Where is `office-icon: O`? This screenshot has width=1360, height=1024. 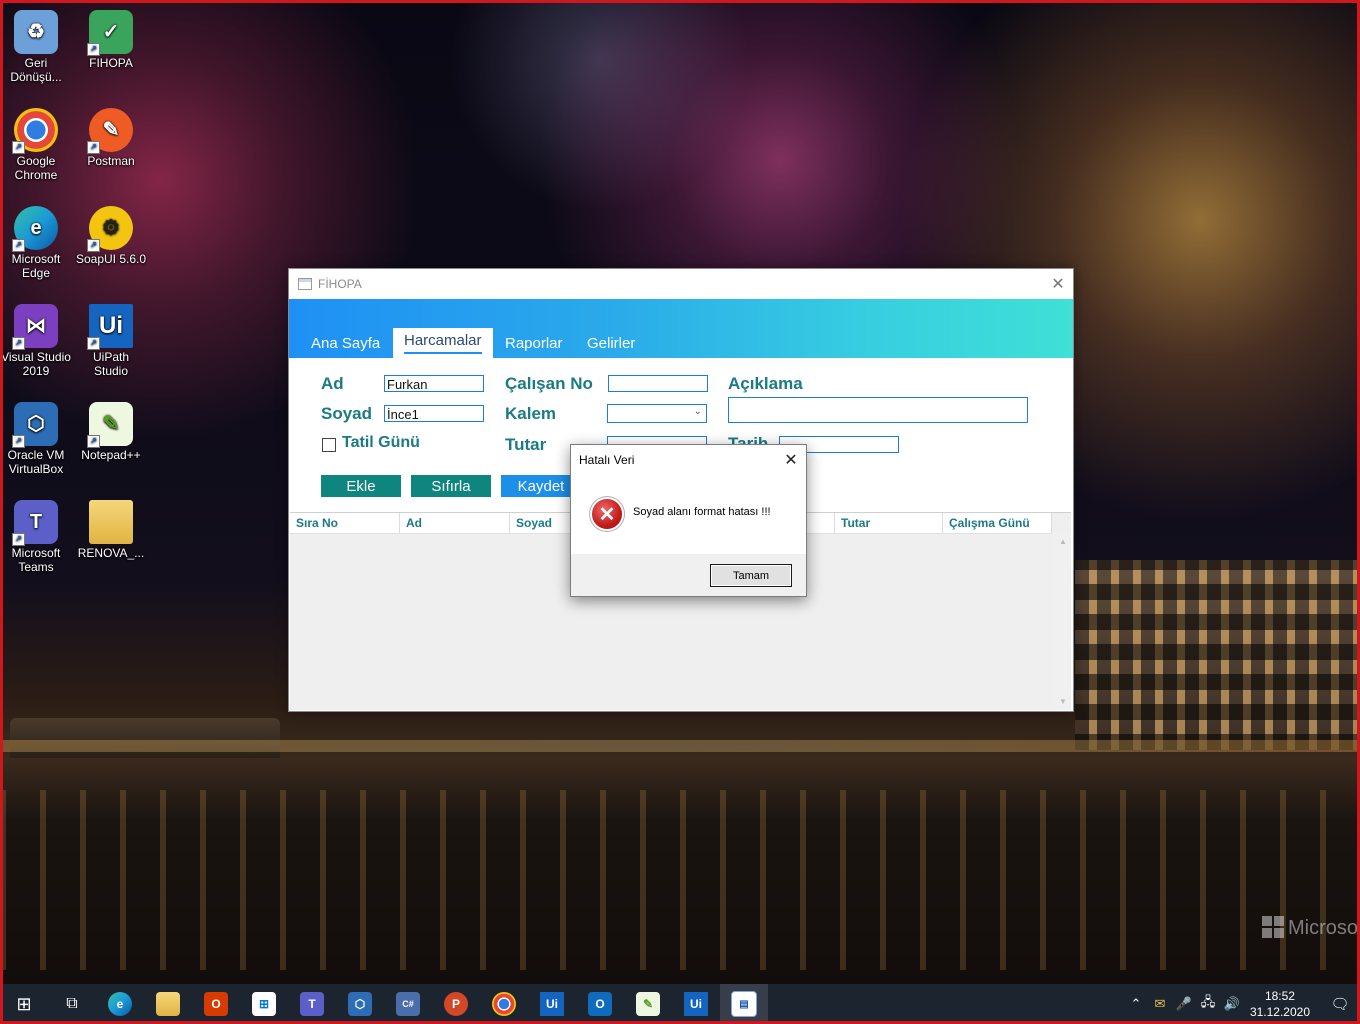
office-icon: O is located at coordinates (216, 1004).